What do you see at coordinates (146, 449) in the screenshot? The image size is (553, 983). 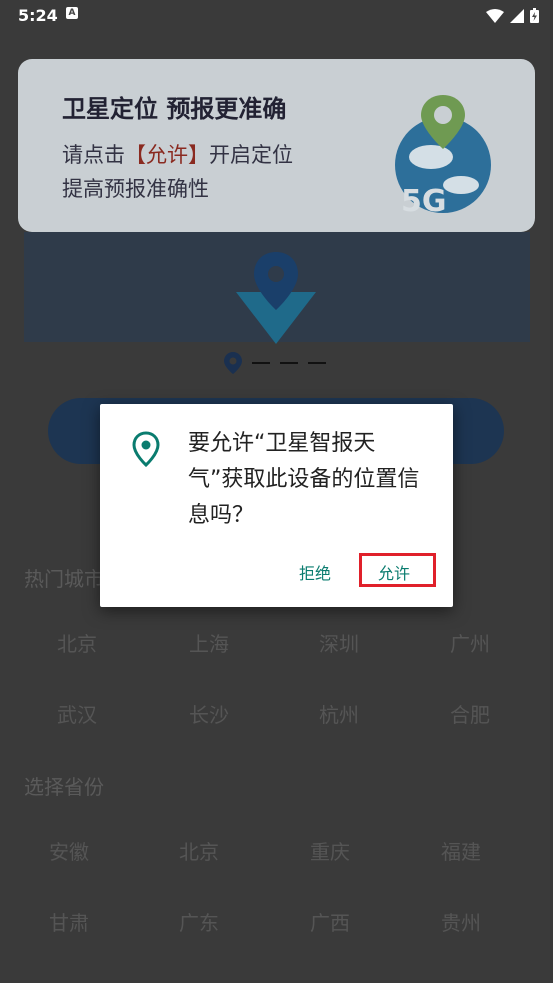 I see `location-icon` at bounding box center [146, 449].